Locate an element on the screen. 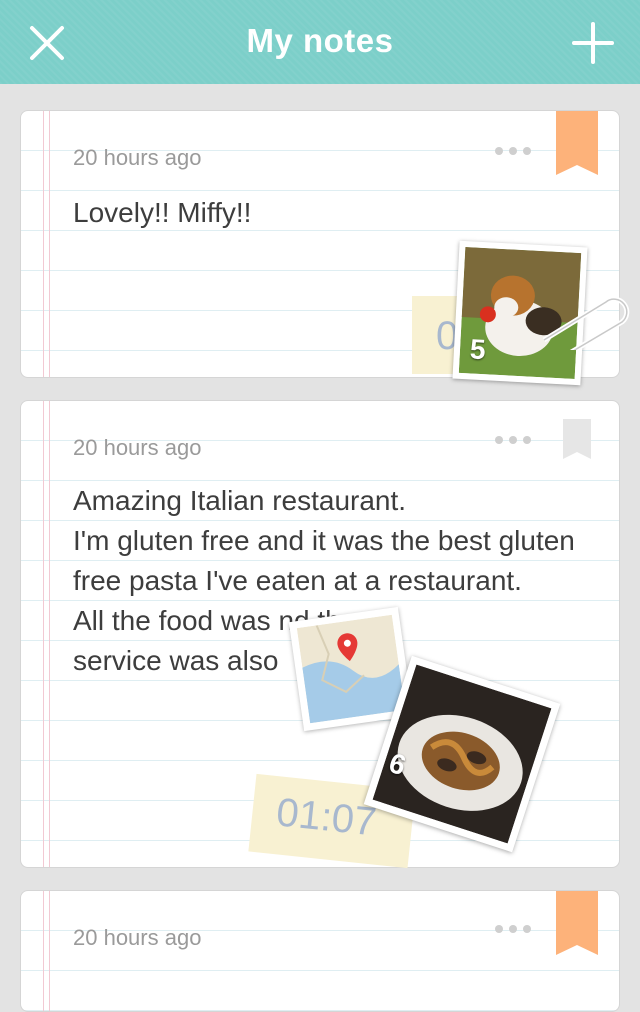 The image size is (640, 1012). audio-duration: 01:07 is located at coordinates (326, 817).